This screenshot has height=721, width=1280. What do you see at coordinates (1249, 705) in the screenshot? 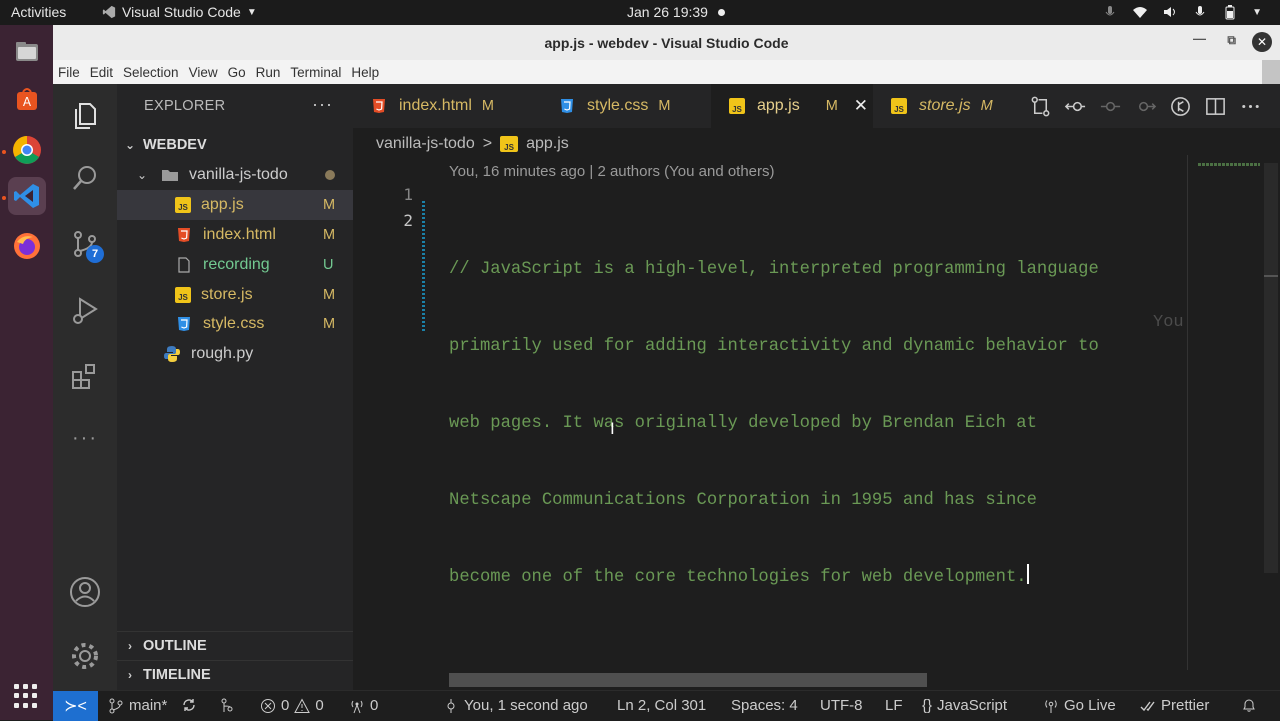
I see `notifications-button` at bounding box center [1249, 705].